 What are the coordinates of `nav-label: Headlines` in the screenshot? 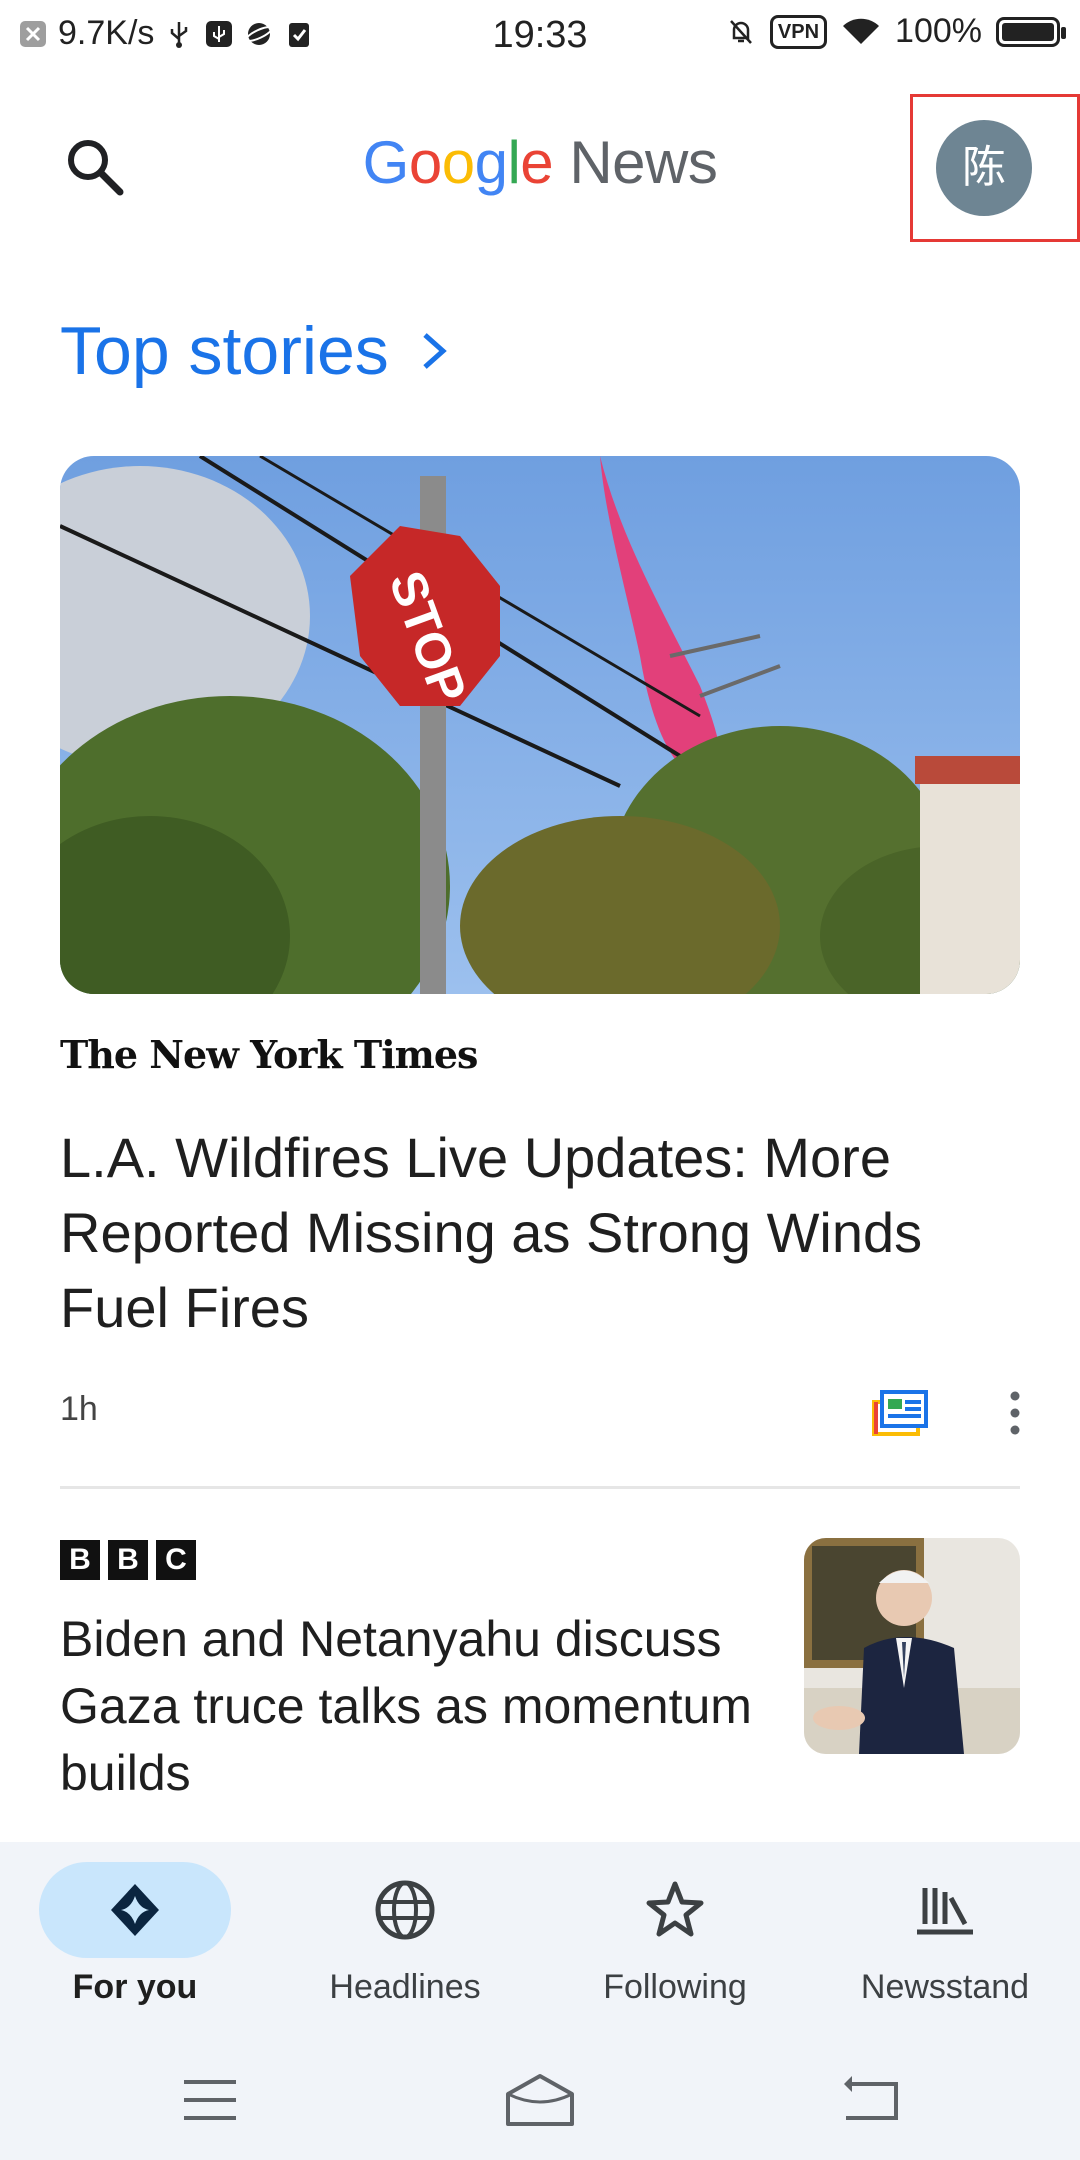 It's located at (405, 1987).